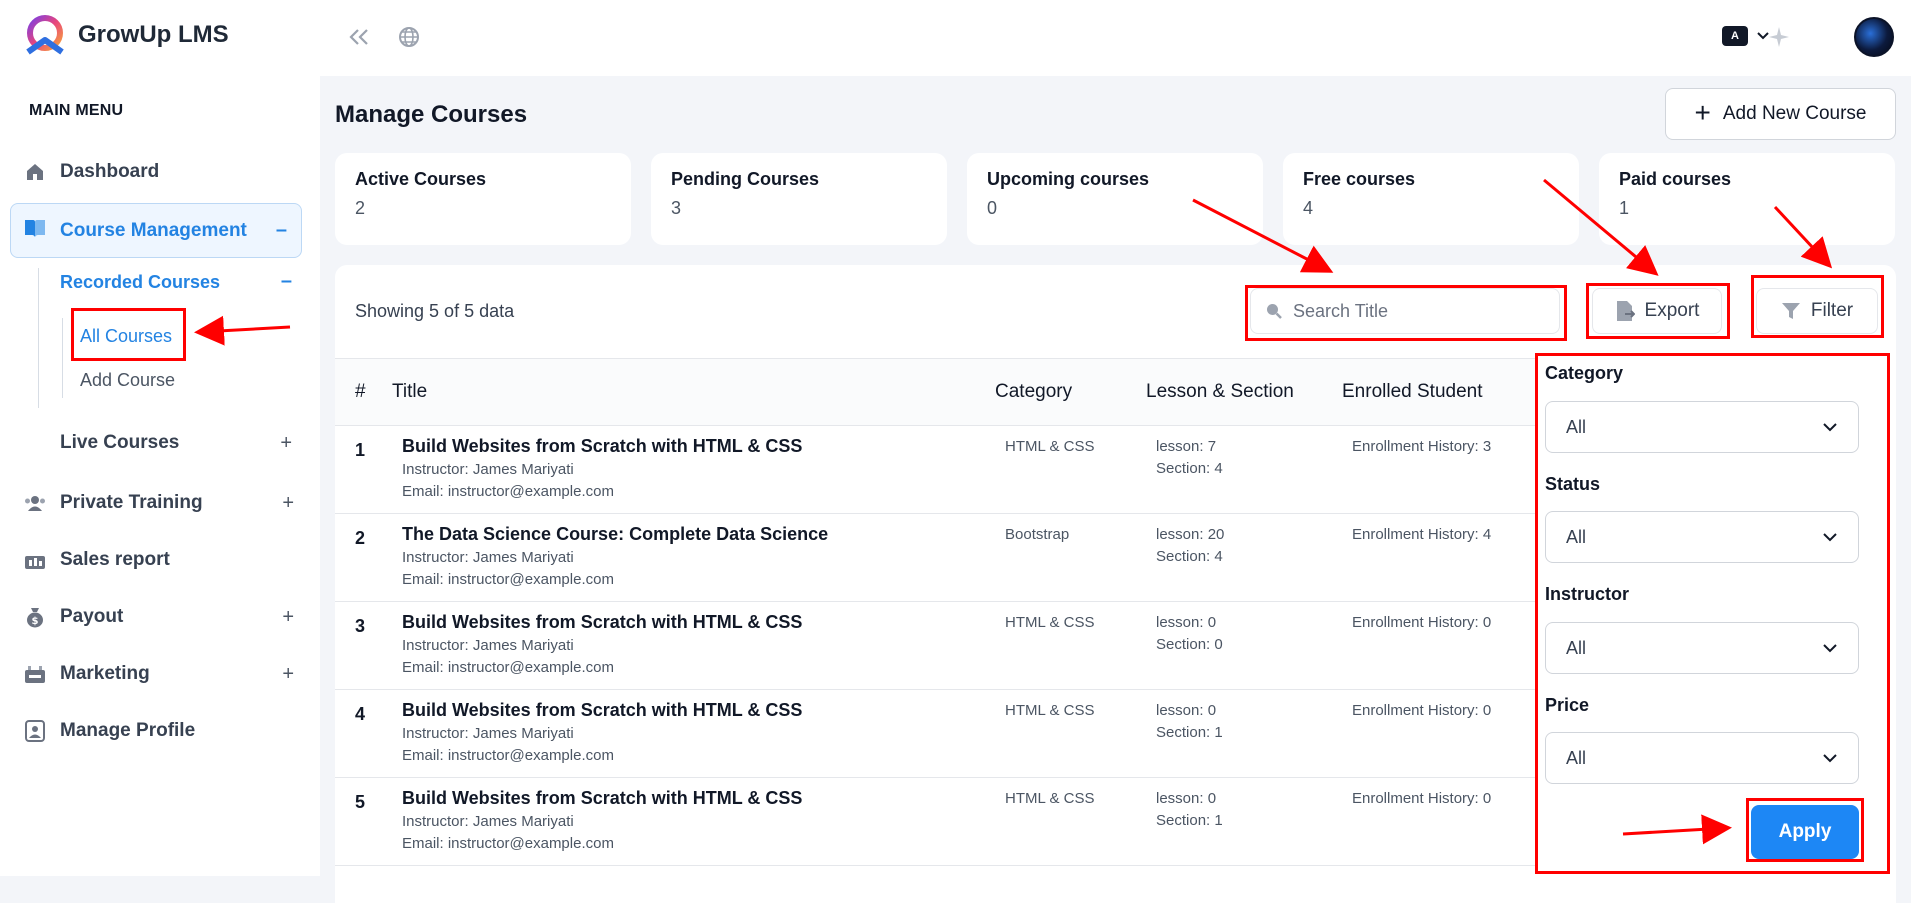 The image size is (1911, 903). What do you see at coordinates (1359, 179) in the screenshot?
I see `stat-label: Free courses` at bounding box center [1359, 179].